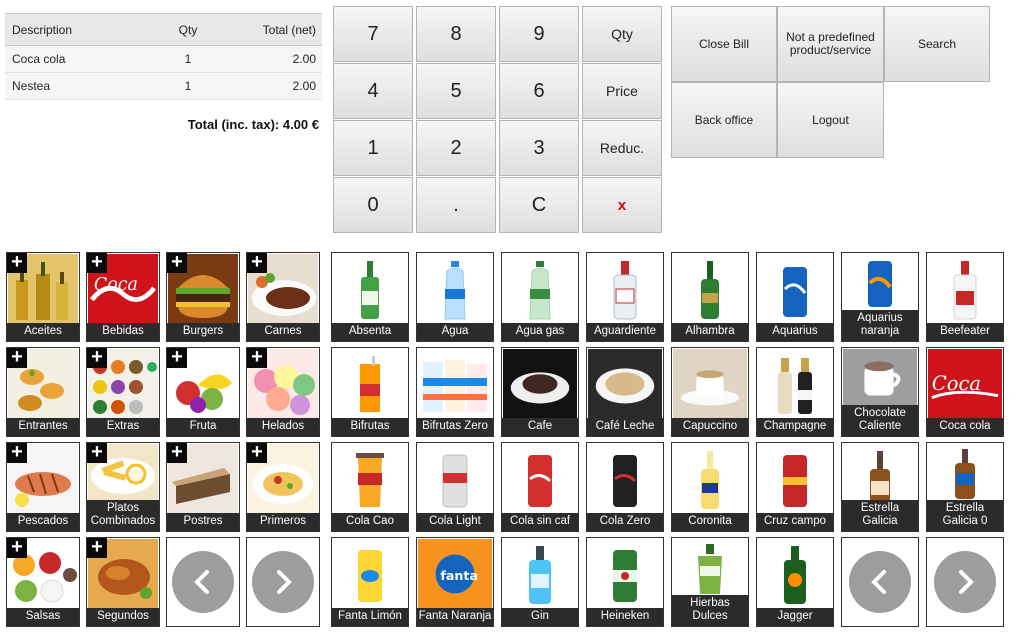 The image size is (1024, 637). What do you see at coordinates (540, 392) in the screenshot?
I see `product-tile: Cafe` at bounding box center [540, 392].